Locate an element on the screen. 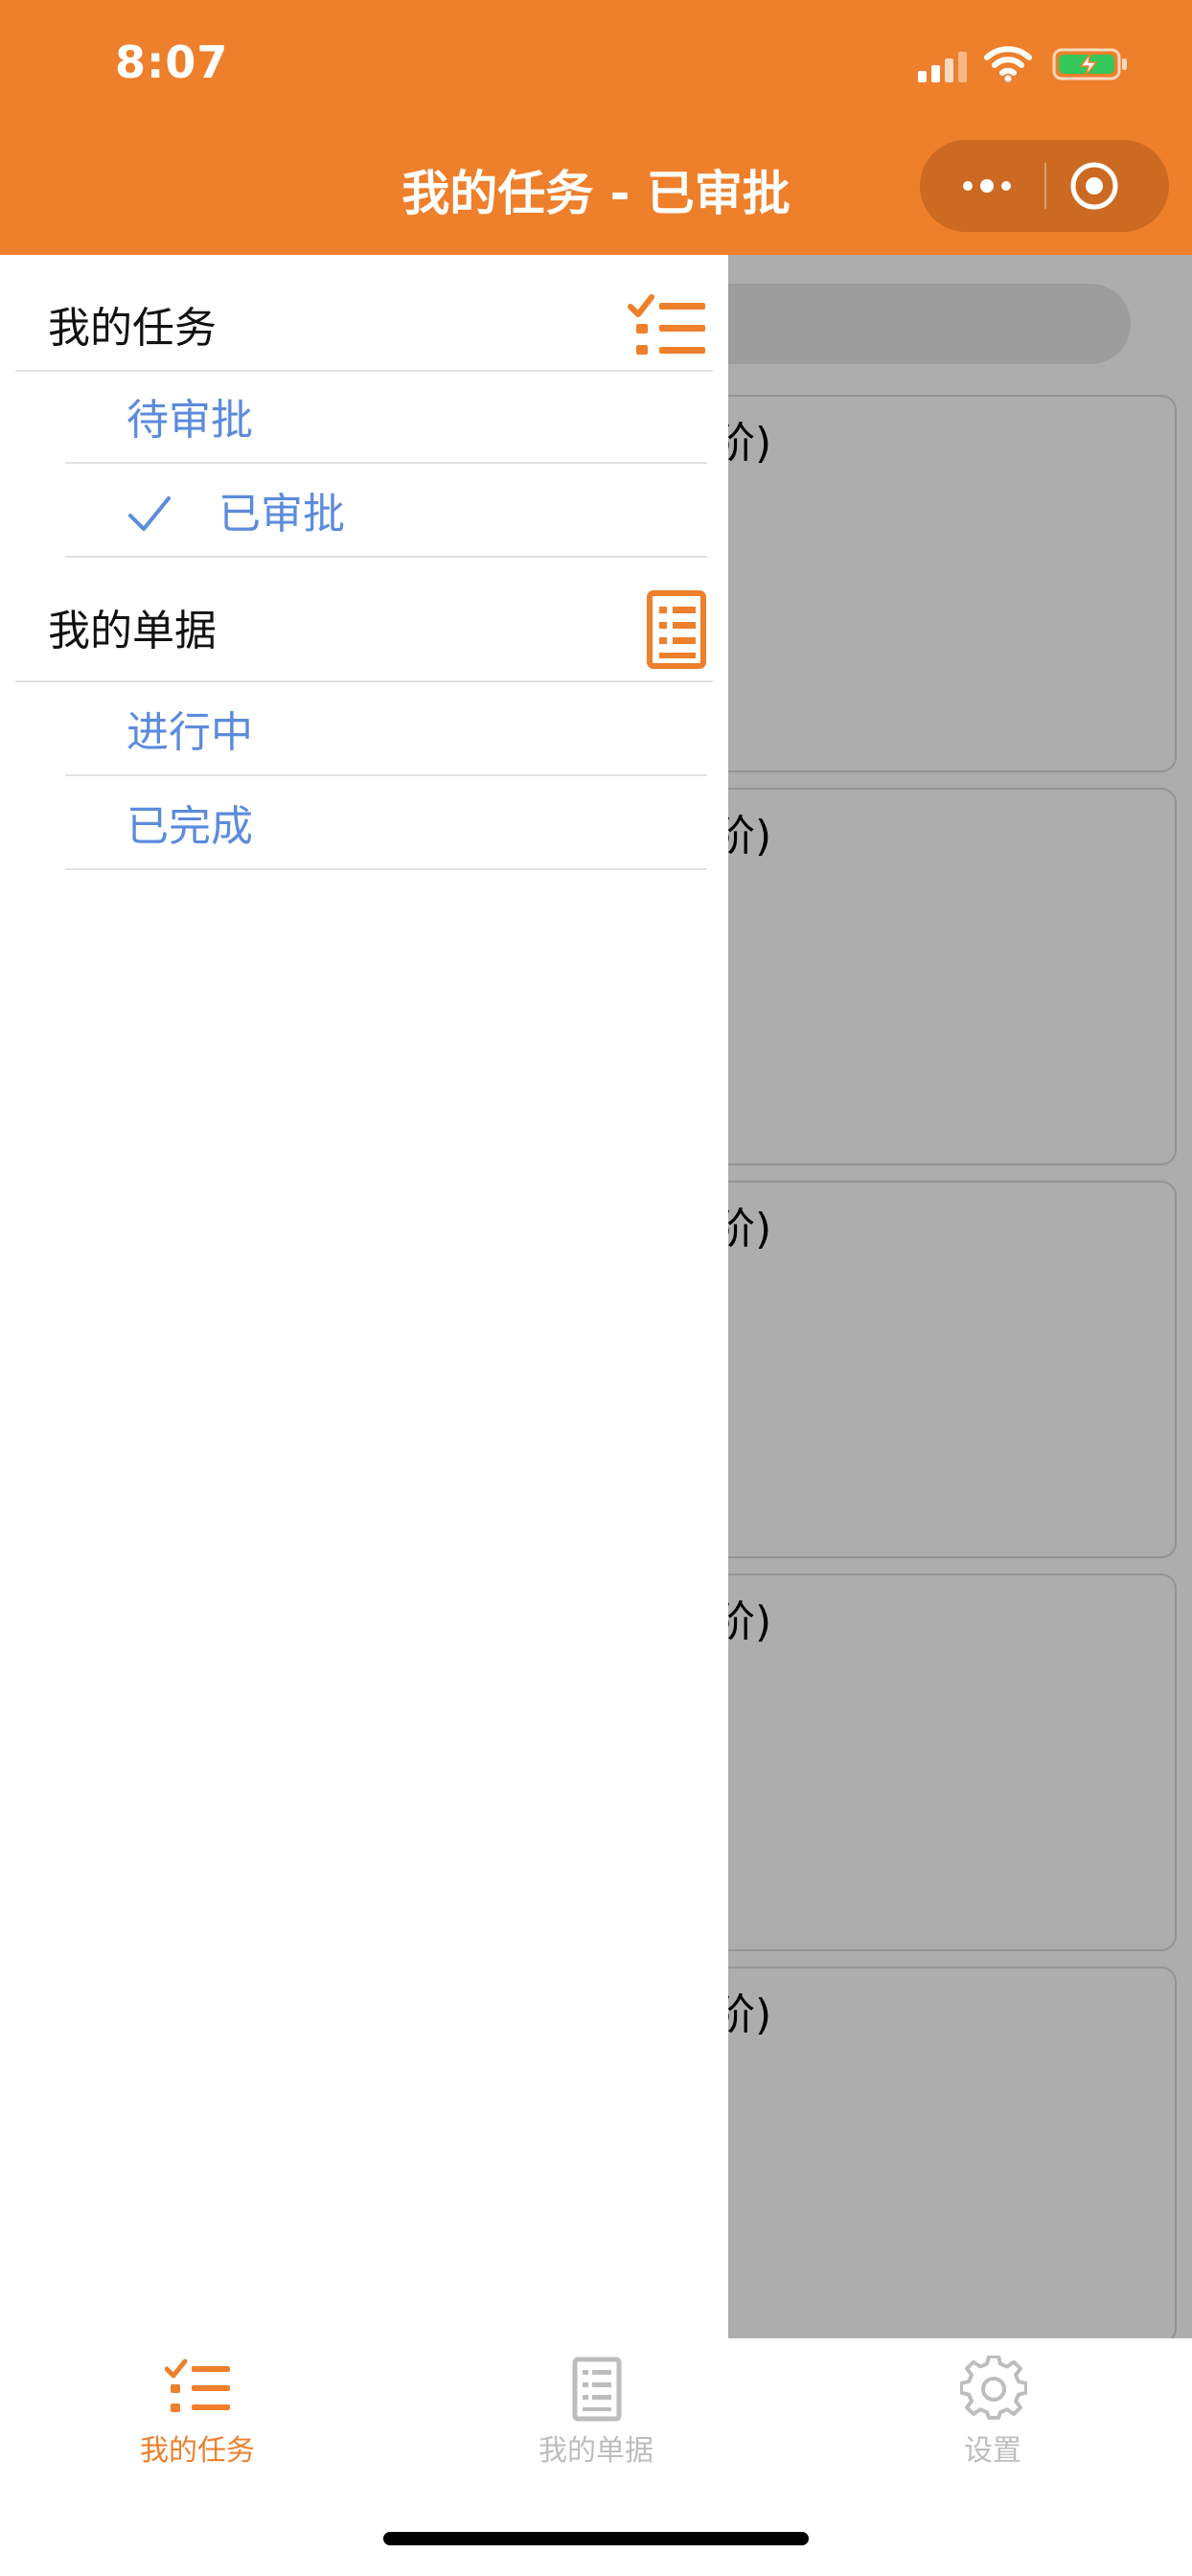  cellular-signal-icon is located at coordinates (942, 67).